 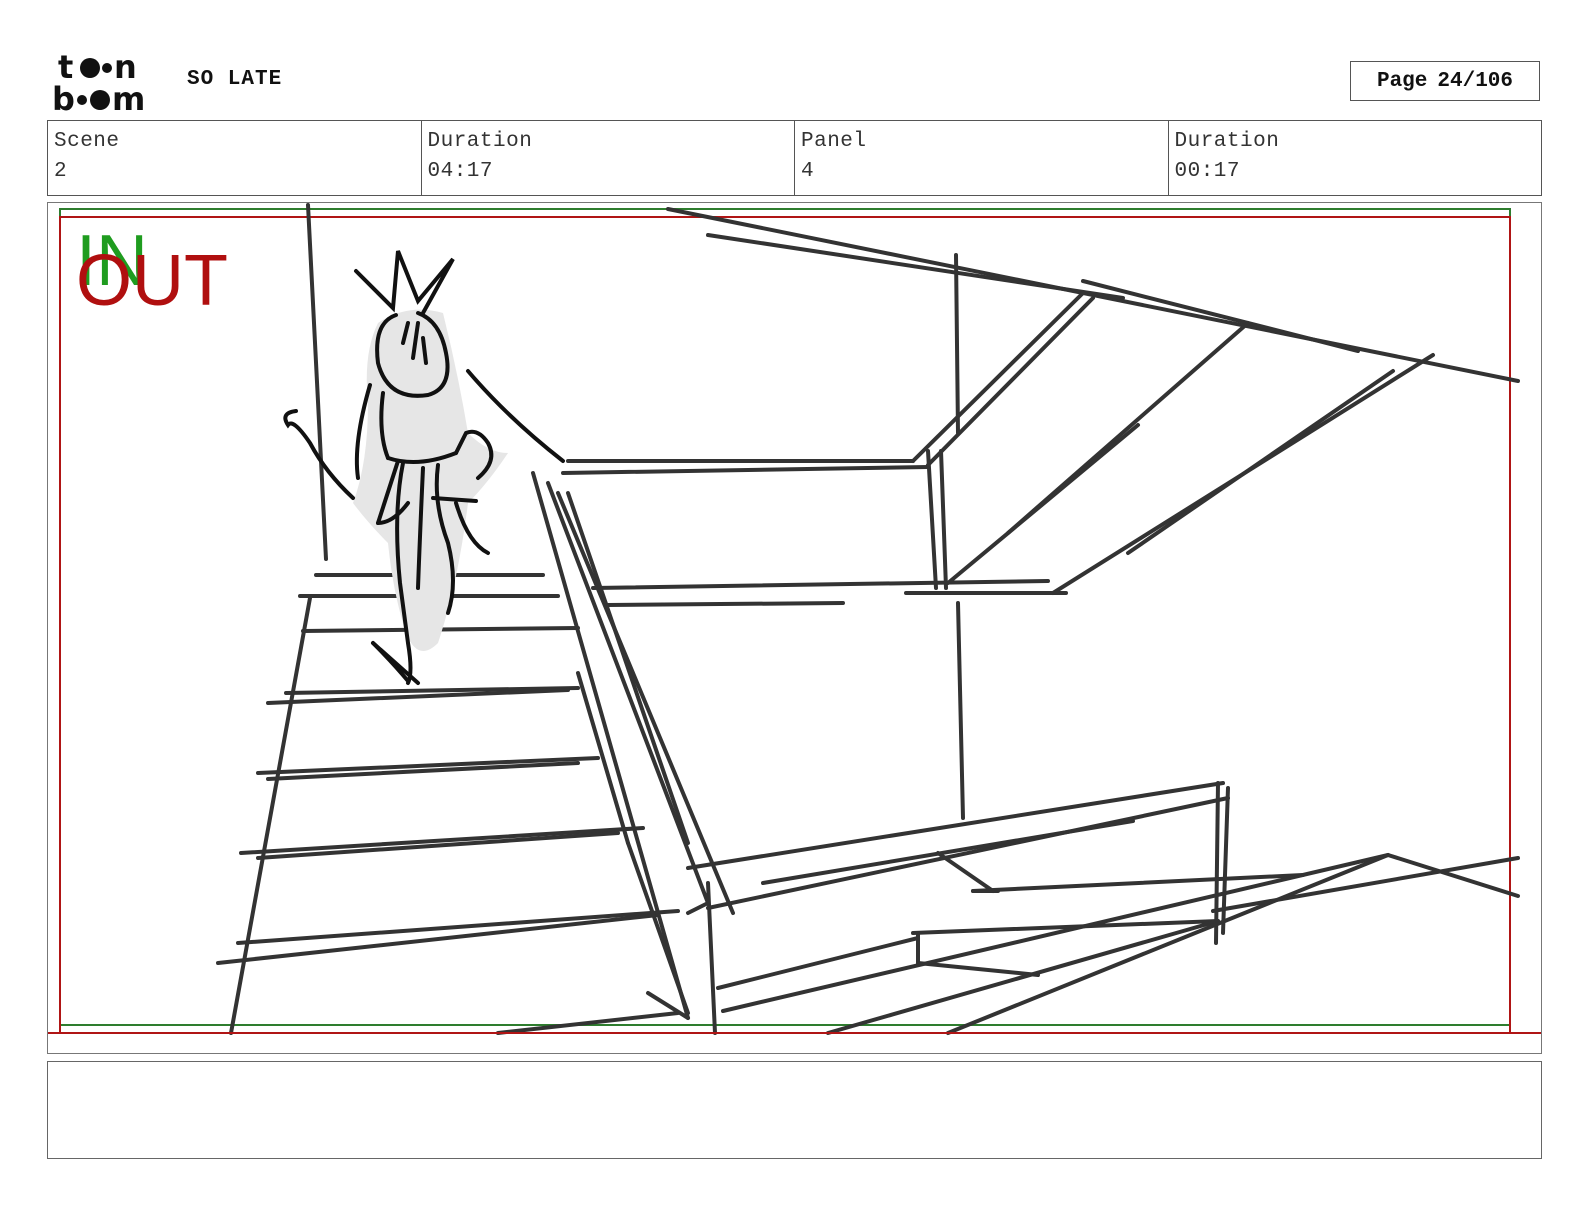 What do you see at coordinates (1354, 158) in the screenshot?
I see `panel-duration-cell: Duration 00:17` at bounding box center [1354, 158].